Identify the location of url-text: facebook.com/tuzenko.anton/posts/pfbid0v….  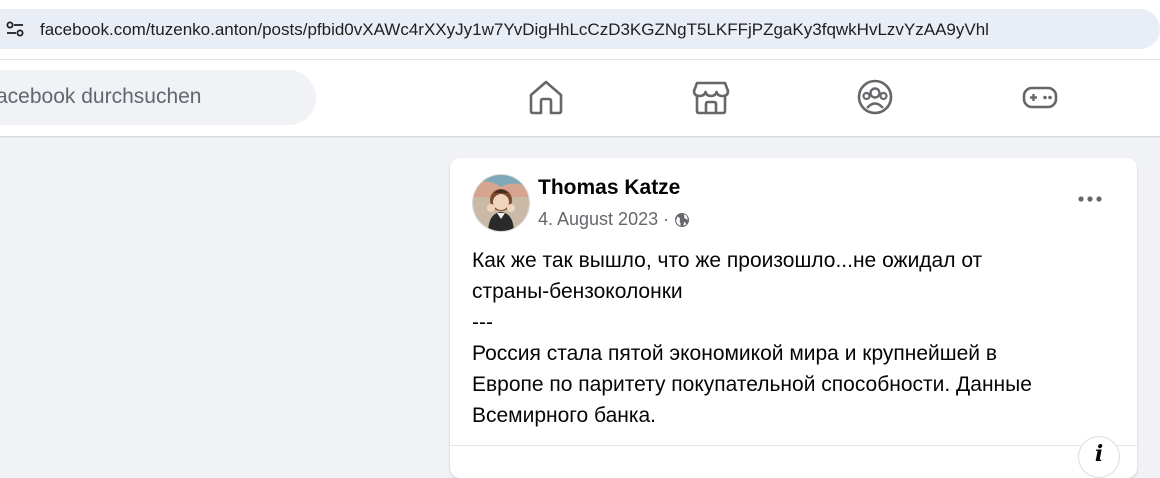
(514, 29).